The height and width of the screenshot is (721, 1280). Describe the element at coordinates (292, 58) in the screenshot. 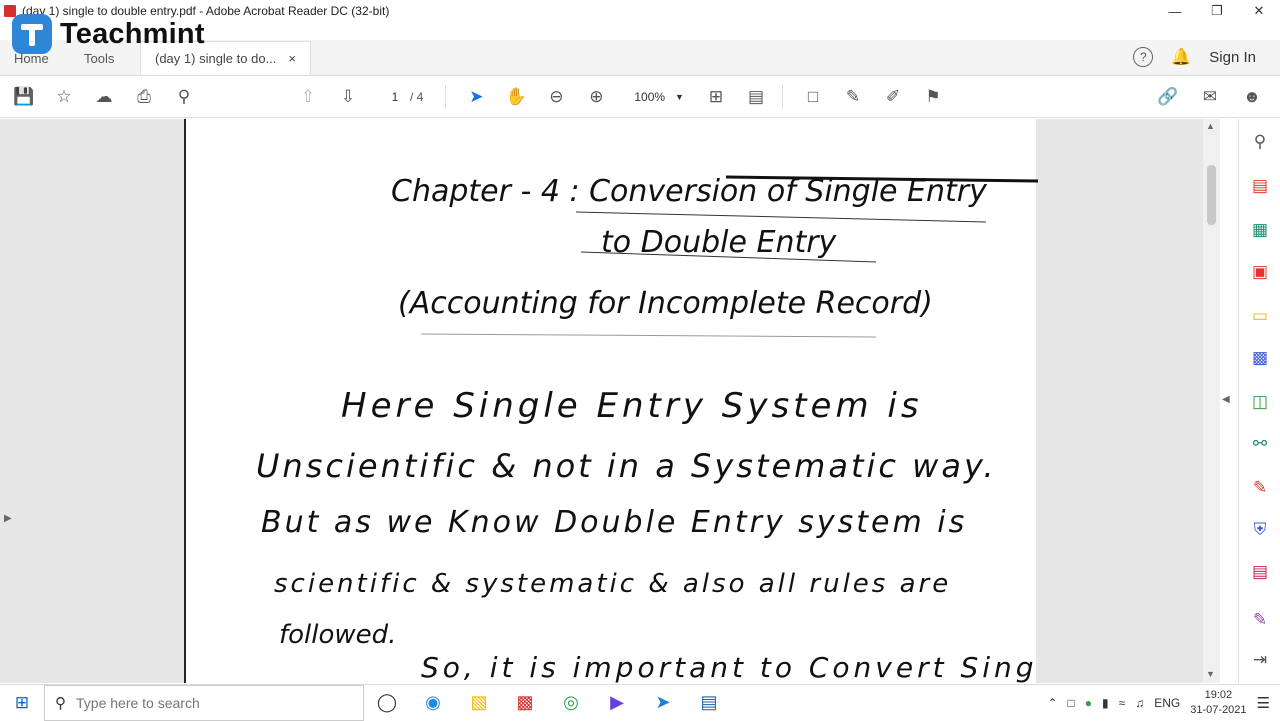

I see `tab-close-icon: ×` at that location.